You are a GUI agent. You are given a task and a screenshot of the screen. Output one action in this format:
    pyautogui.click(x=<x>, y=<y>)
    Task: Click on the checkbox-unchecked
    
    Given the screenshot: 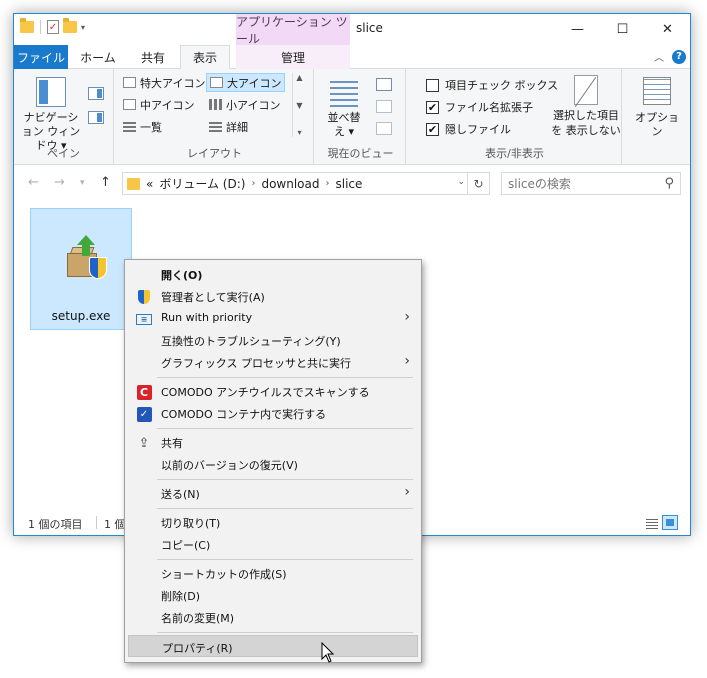 What is the action you would take?
    pyautogui.click(x=432, y=85)
    